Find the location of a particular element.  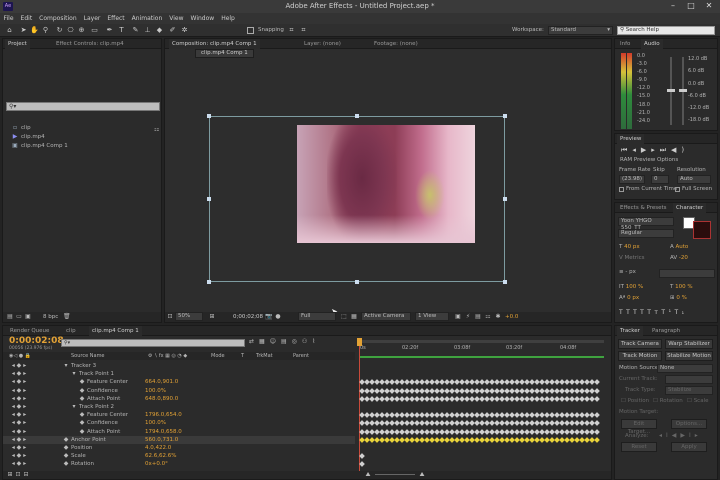

snap-icon-1: ⌗ is located at coordinates (291, 30).